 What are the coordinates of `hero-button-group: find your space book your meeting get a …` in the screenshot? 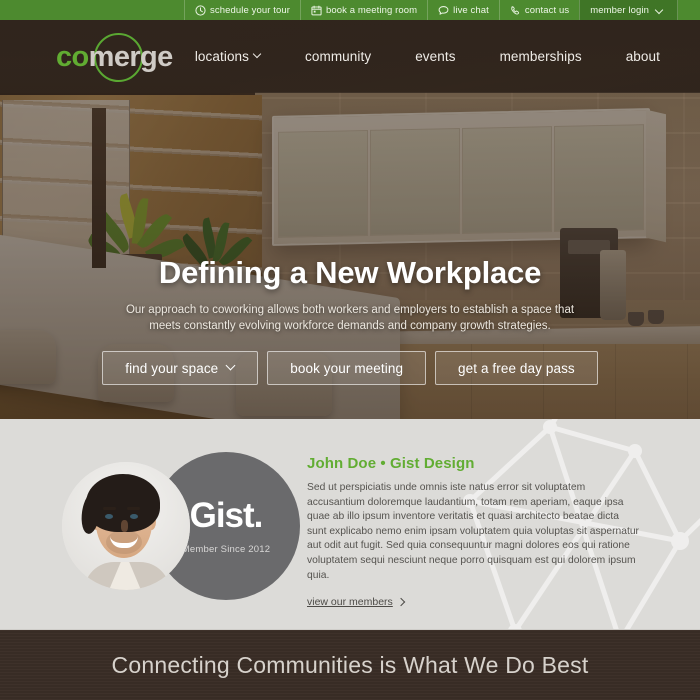 It's located at (350, 368).